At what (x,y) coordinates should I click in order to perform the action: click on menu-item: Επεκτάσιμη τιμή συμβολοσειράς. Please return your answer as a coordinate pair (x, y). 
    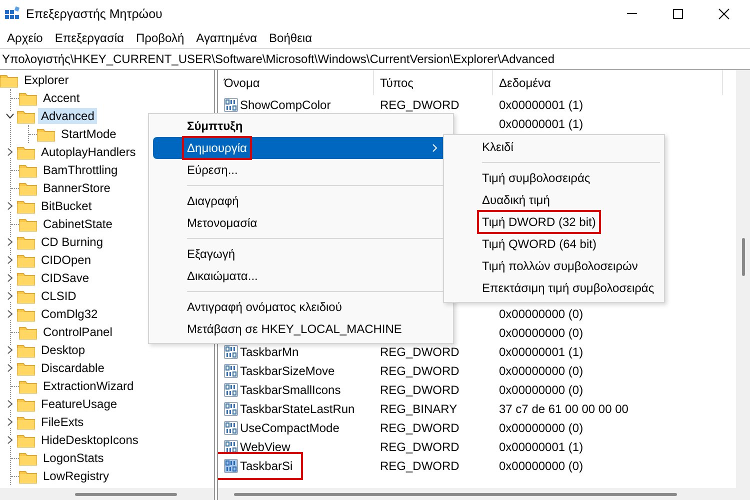
    Looking at the image, I should click on (554, 288).